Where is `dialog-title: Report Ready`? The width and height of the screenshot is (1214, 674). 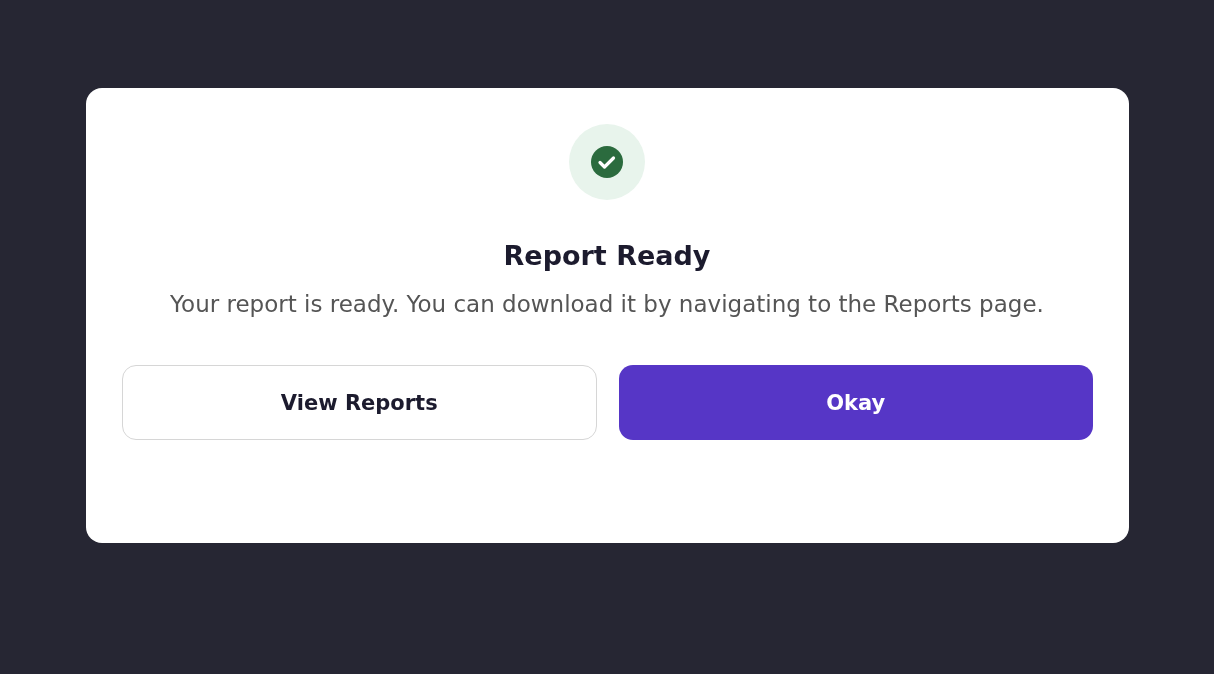 dialog-title: Report Ready is located at coordinates (607, 255).